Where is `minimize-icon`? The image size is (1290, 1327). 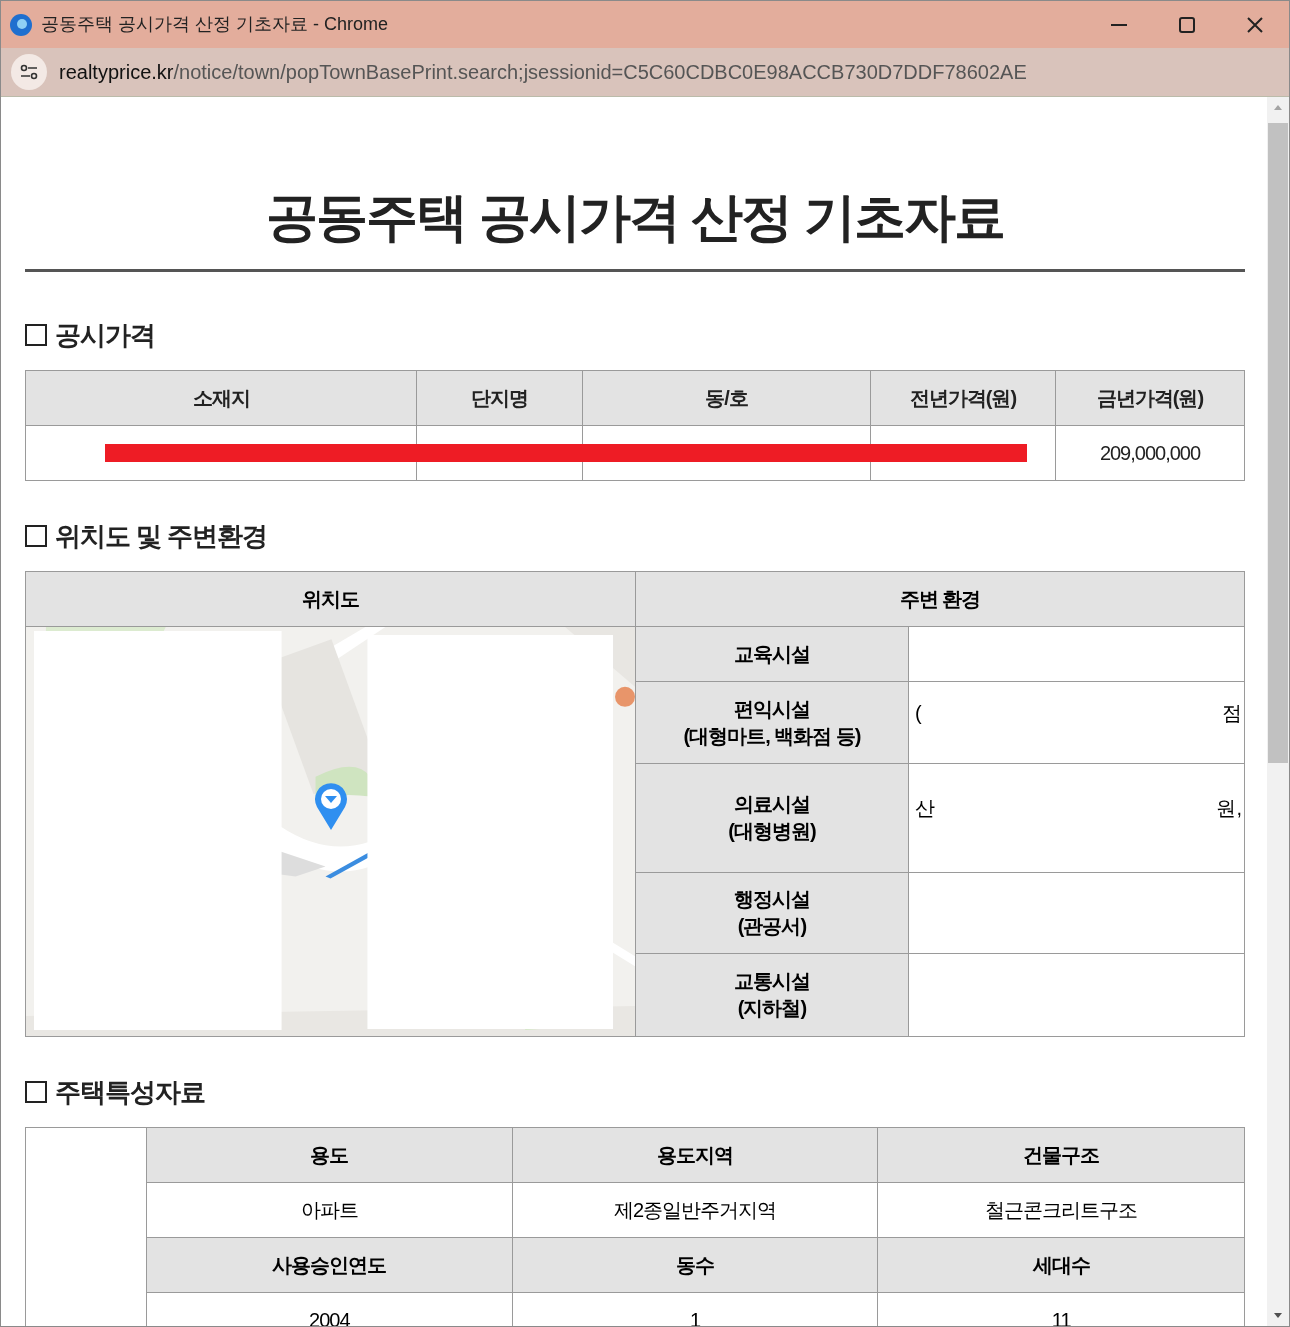
minimize-icon is located at coordinates (1119, 24).